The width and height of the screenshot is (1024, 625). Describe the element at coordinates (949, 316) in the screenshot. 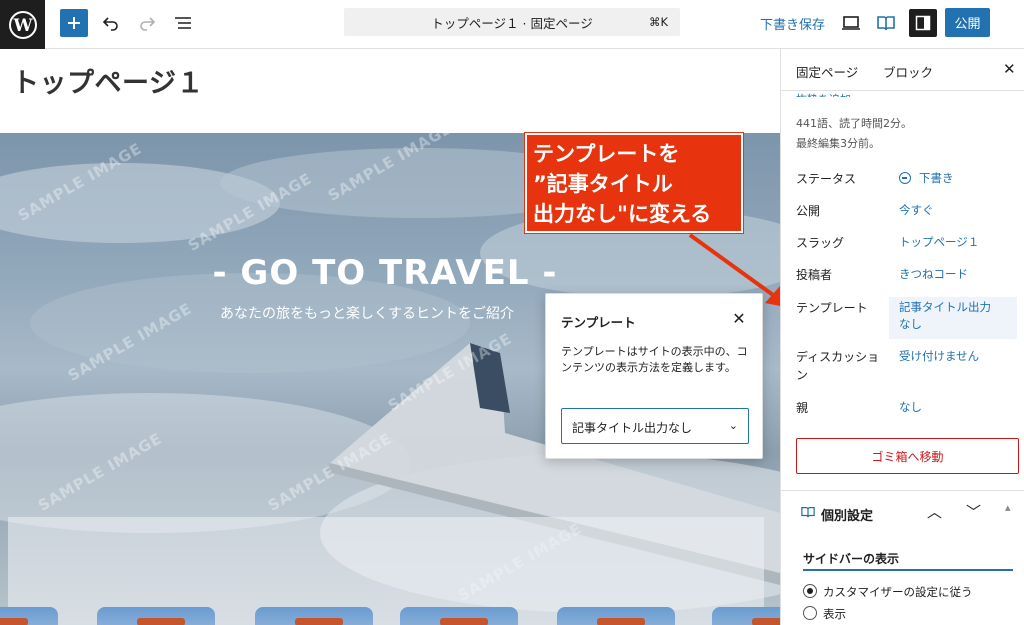

I see `template-value: 記事タイトル出力なし` at that location.